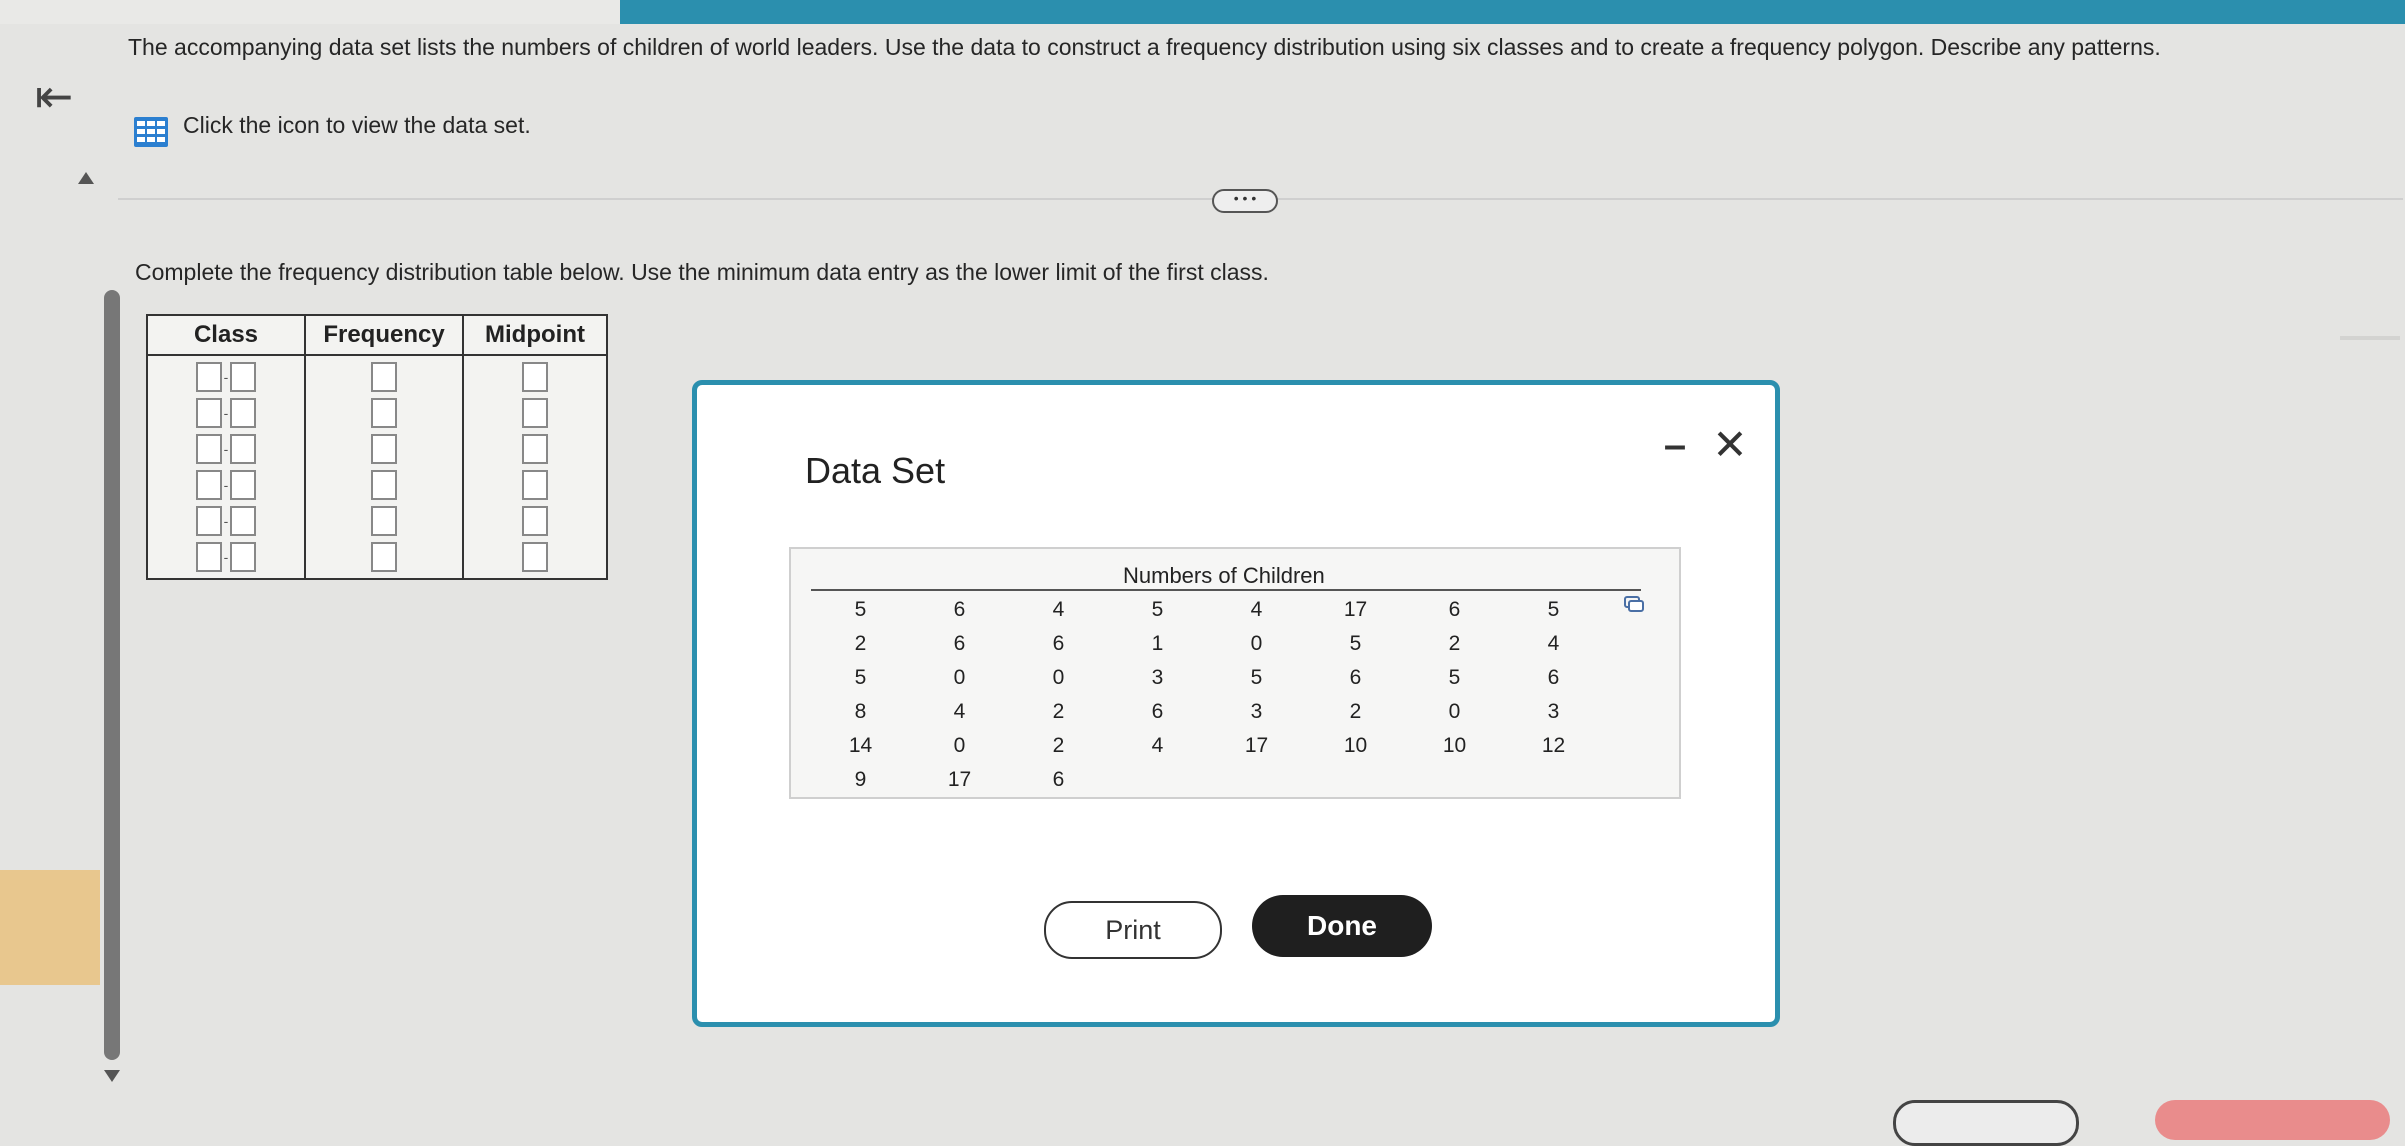 This screenshot has width=2405, height=1146. Describe the element at coordinates (357, 125) in the screenshot. I see `view-dataset-link: Click the icon to view the data set.` at that location.